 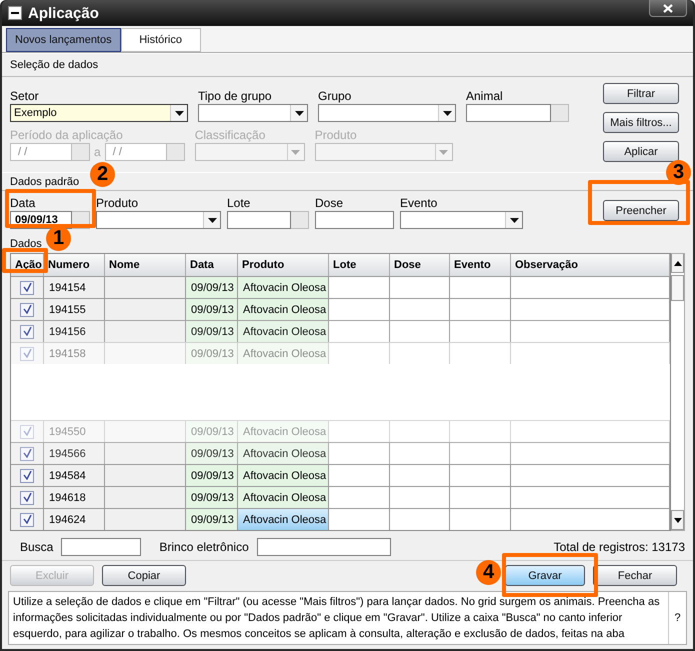 I want to click on field-label: Lote, so click(x=239, y=203).